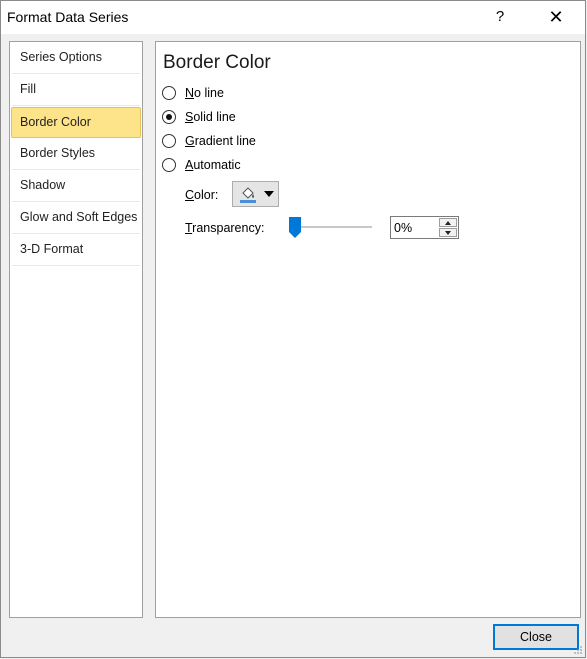 This screenshot has width=587, height=659. What do you see at coordinates (578, 650) in the screenshot?
I see `resize-grip-icon` at bounding box center [578, 650].